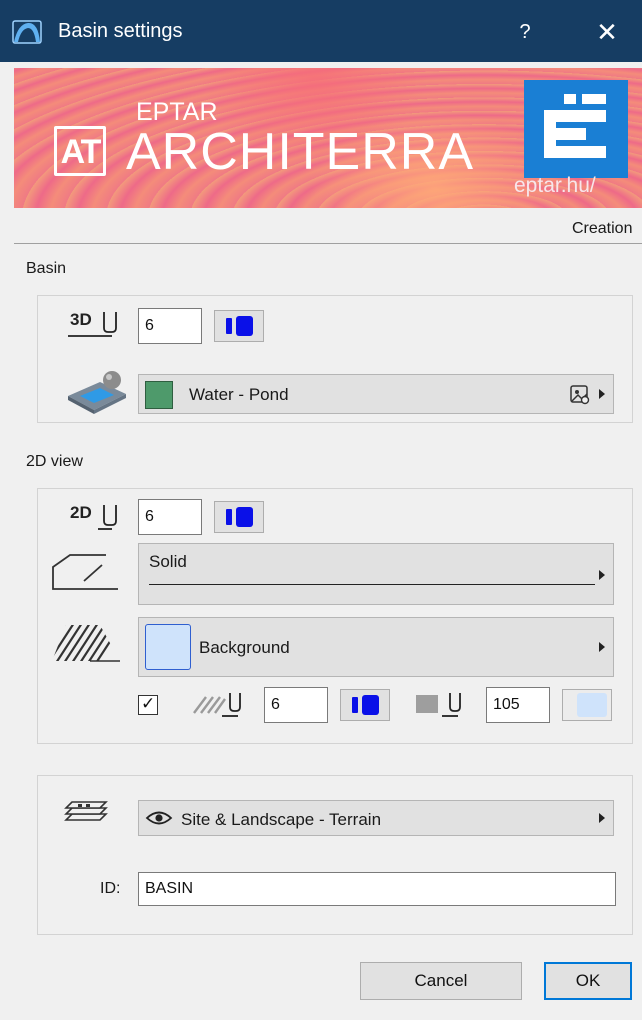  I want to click on 2d-pen-color-button, so click(239, 517).